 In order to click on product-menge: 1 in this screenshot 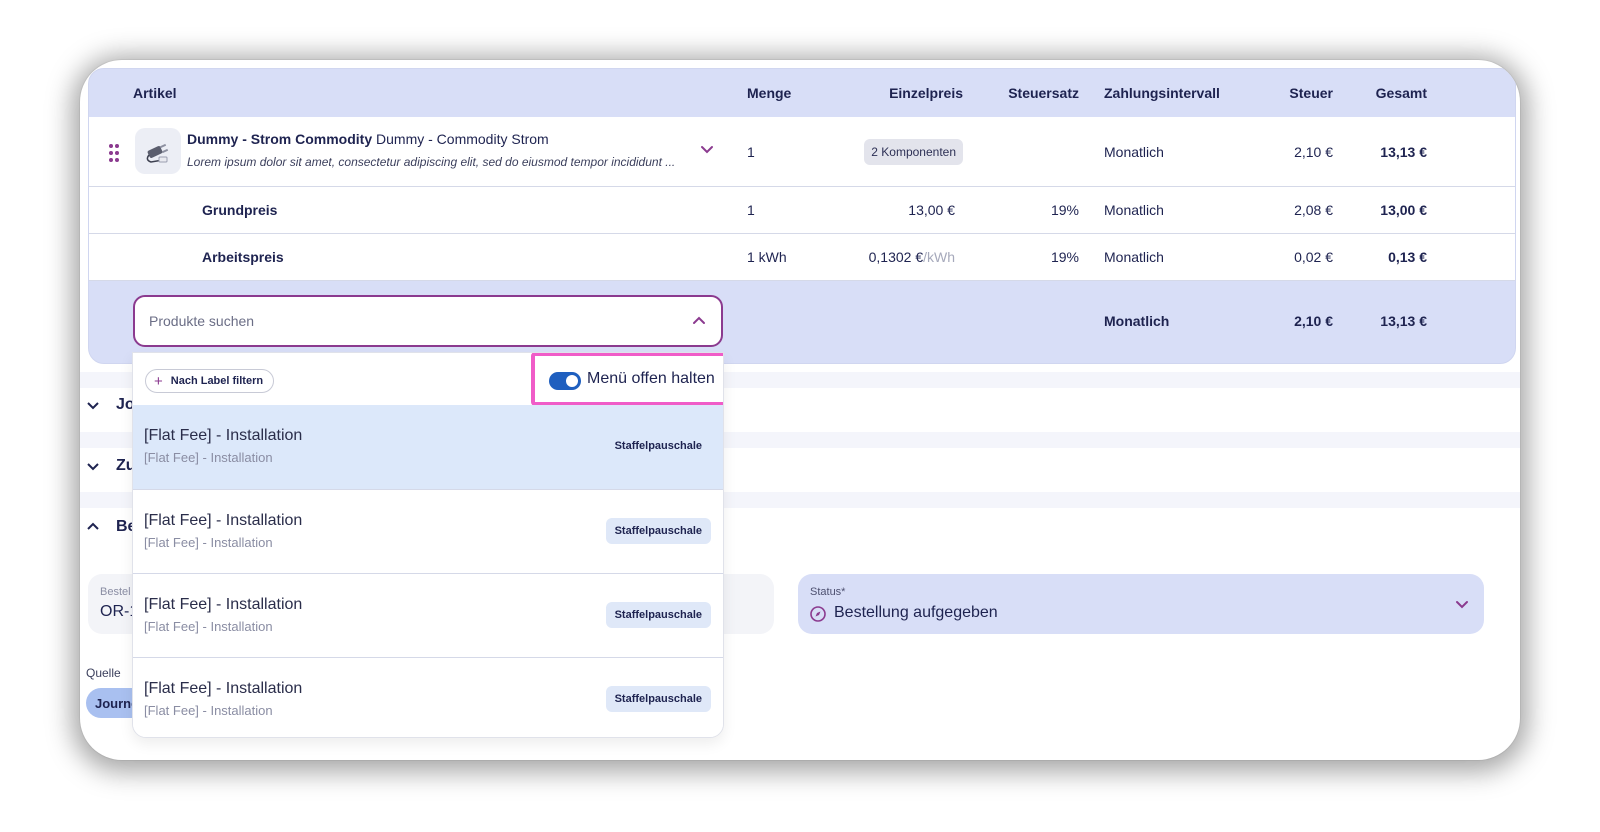, I will do `click(751, 151)`.